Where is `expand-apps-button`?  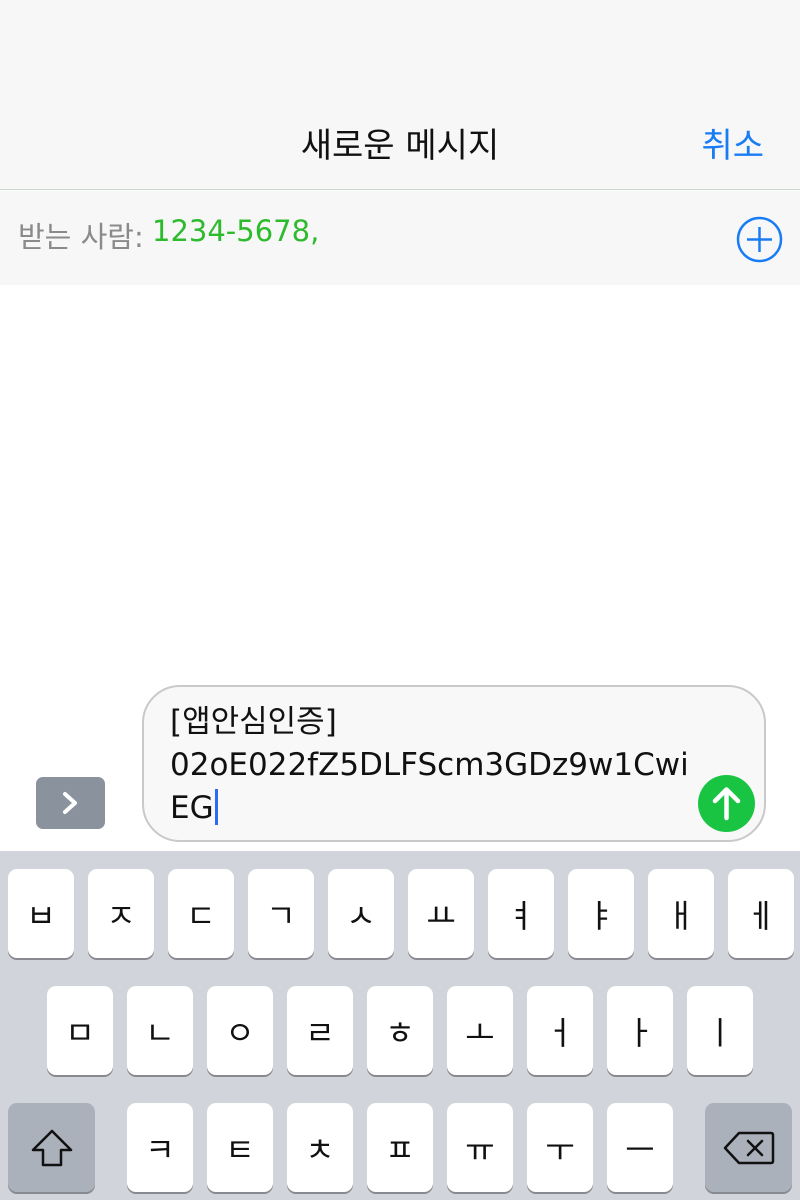
expand-apps-button is located at coordinates (70, 803).